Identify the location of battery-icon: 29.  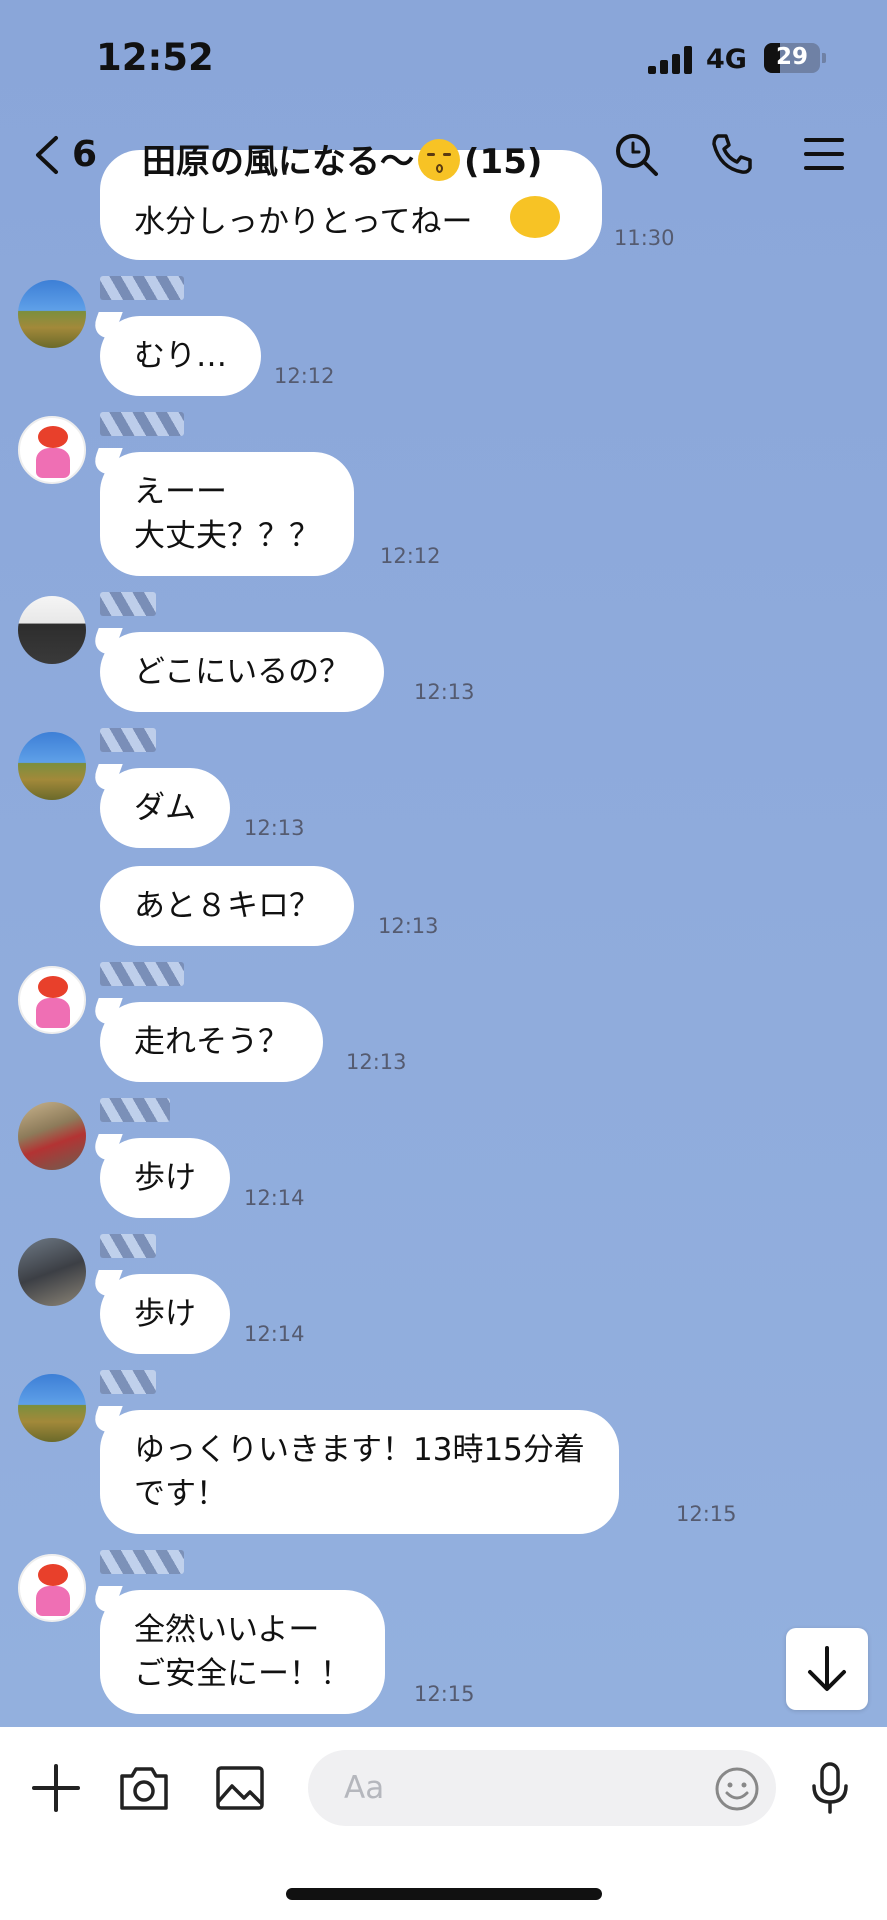
(792, 58).